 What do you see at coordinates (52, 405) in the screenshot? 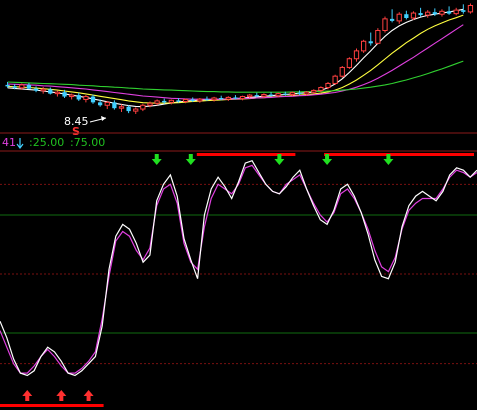
I see `buy-signal-bar` at bounding box center [52, 405].